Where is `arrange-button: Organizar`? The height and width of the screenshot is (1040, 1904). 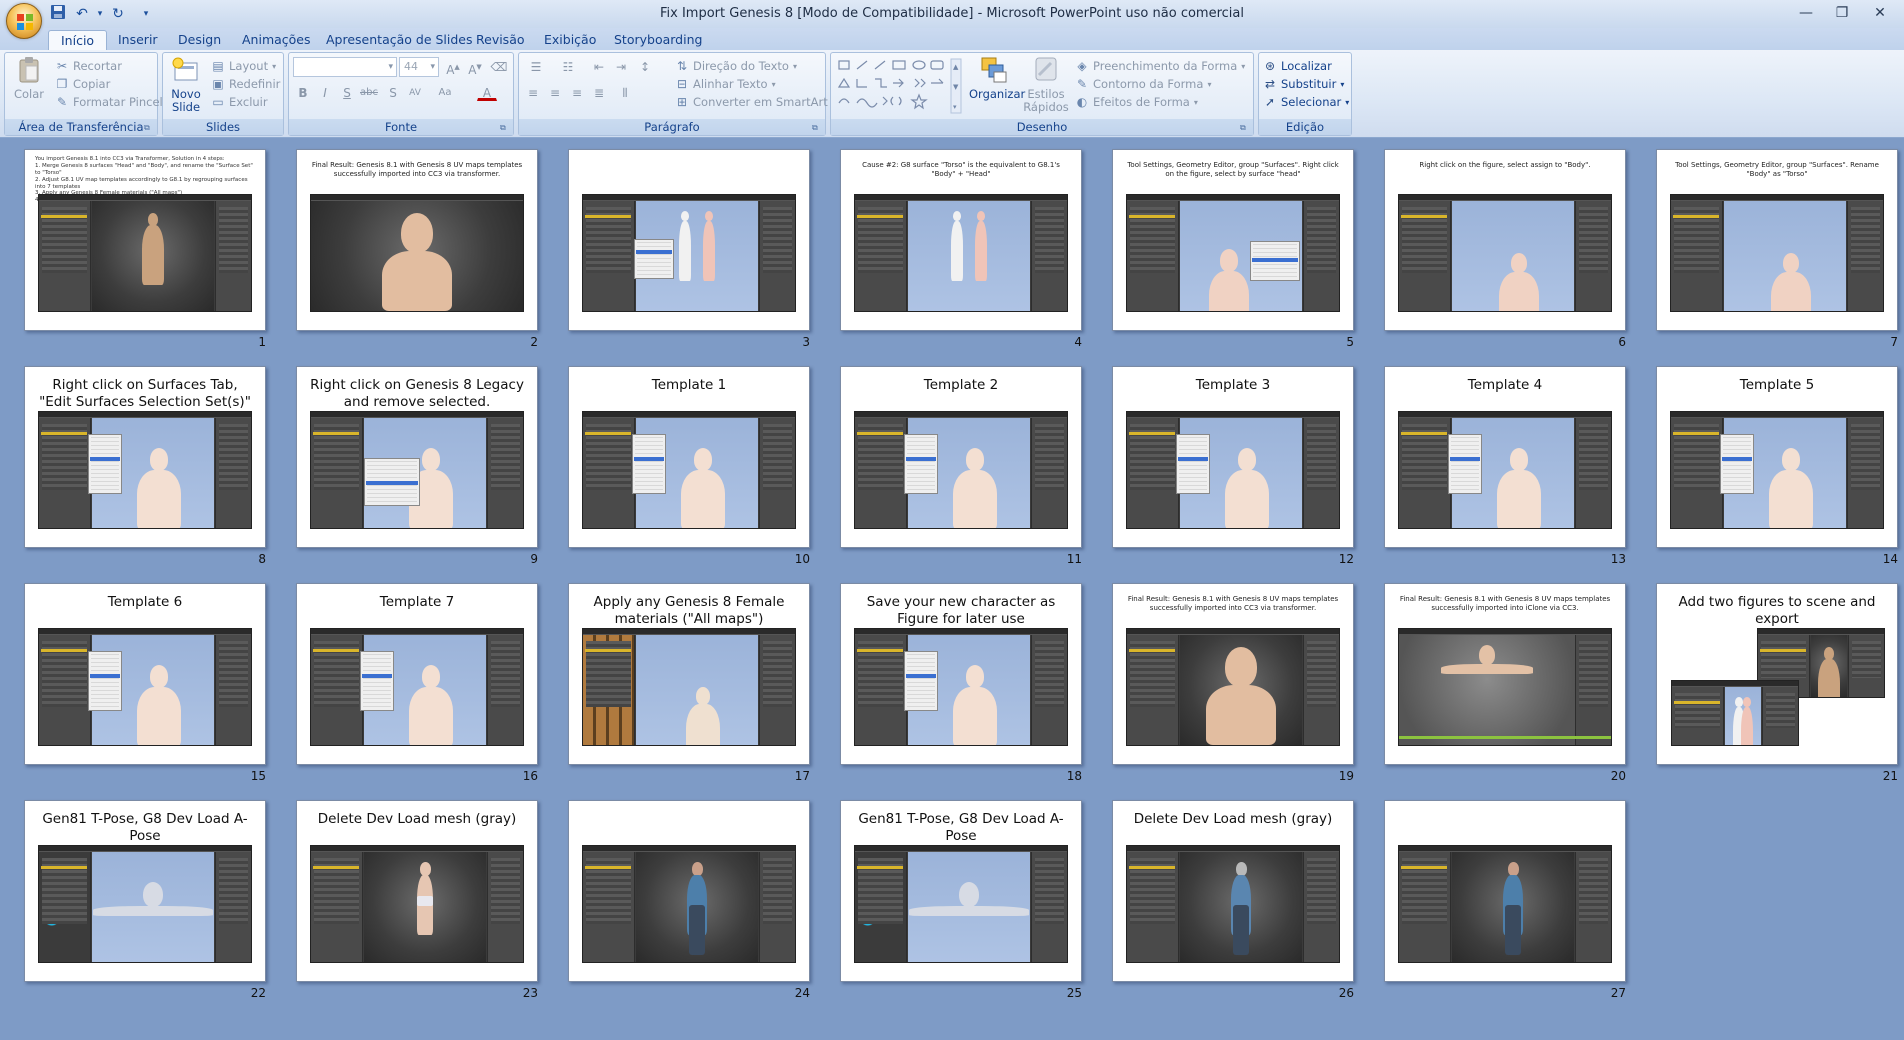 arrange-button: Organizar is located at coordinates (997, 78).